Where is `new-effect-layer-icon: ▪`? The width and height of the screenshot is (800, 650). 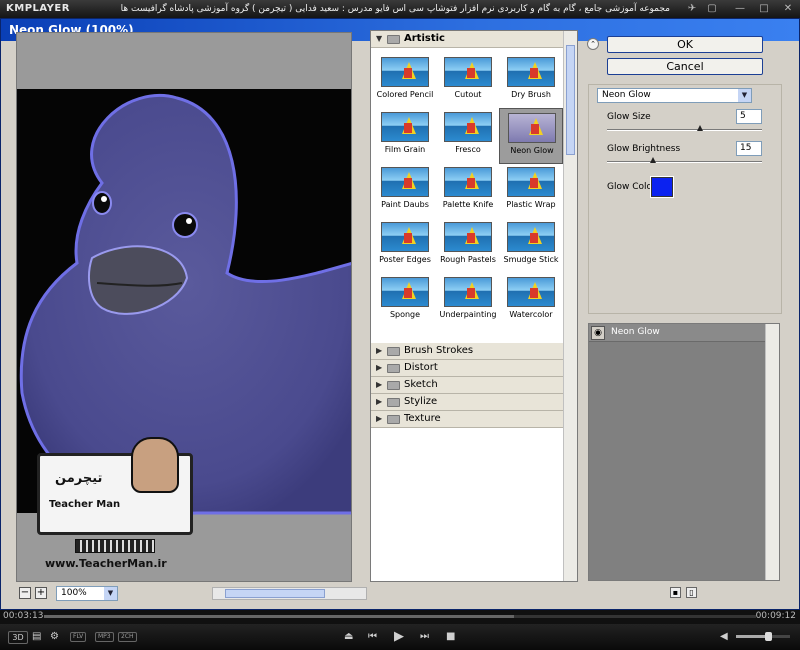
new-effect-layer-icon: ▪ is located at coordinates (675, 592).